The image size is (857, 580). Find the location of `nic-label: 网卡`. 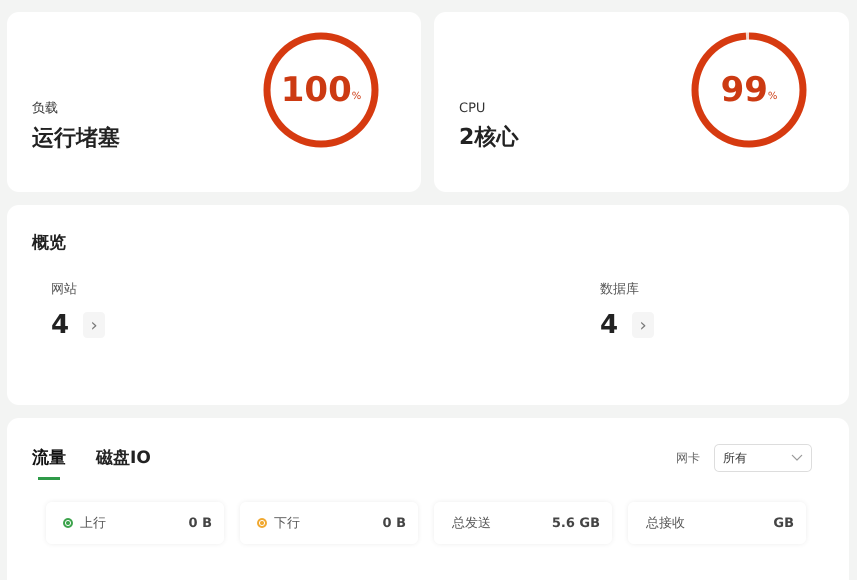

nic-label: 网卡 is located at coordinates (688, 458).